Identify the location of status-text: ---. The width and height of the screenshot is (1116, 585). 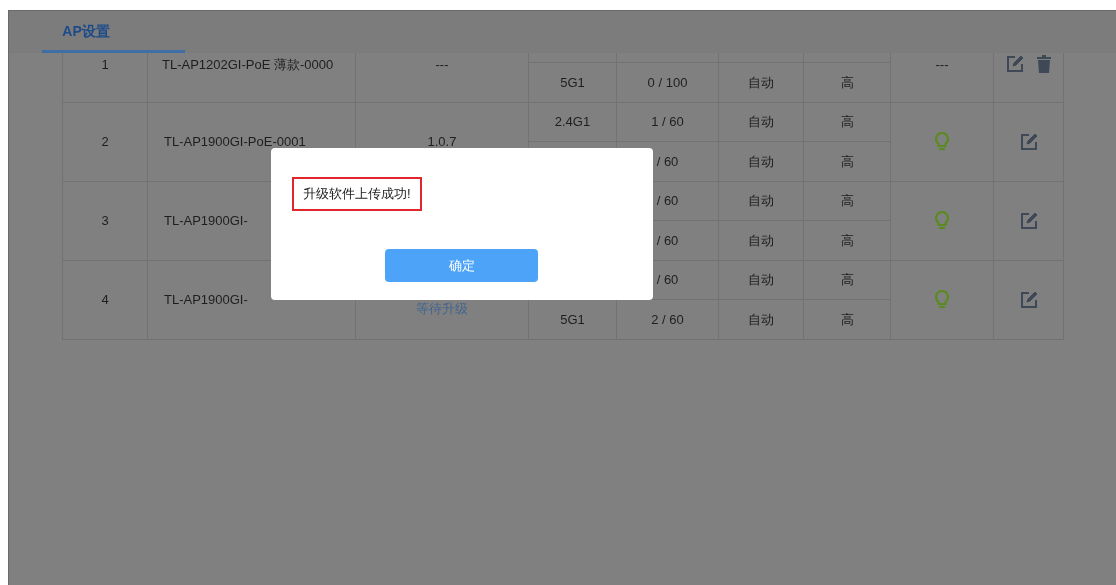
(942, 65).